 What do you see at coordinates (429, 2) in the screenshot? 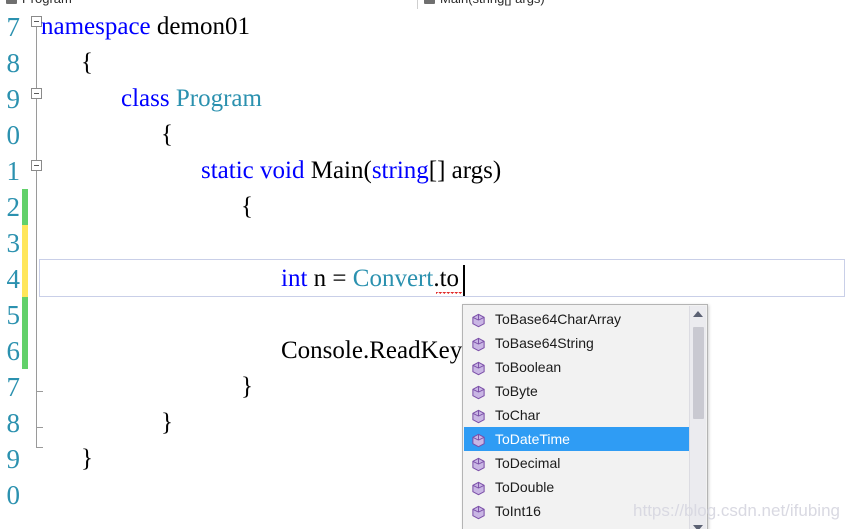
I see `method-icon` at bounding box center [429, 2].